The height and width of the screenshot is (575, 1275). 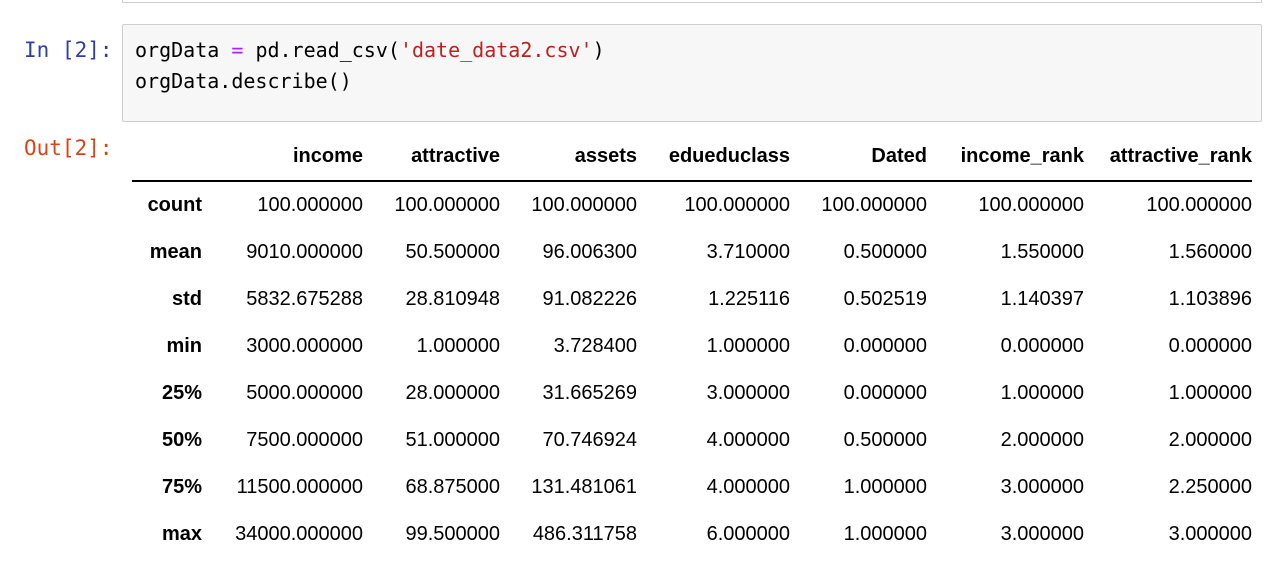 I want to click on row-index: mean, so click(x=175, y=252).